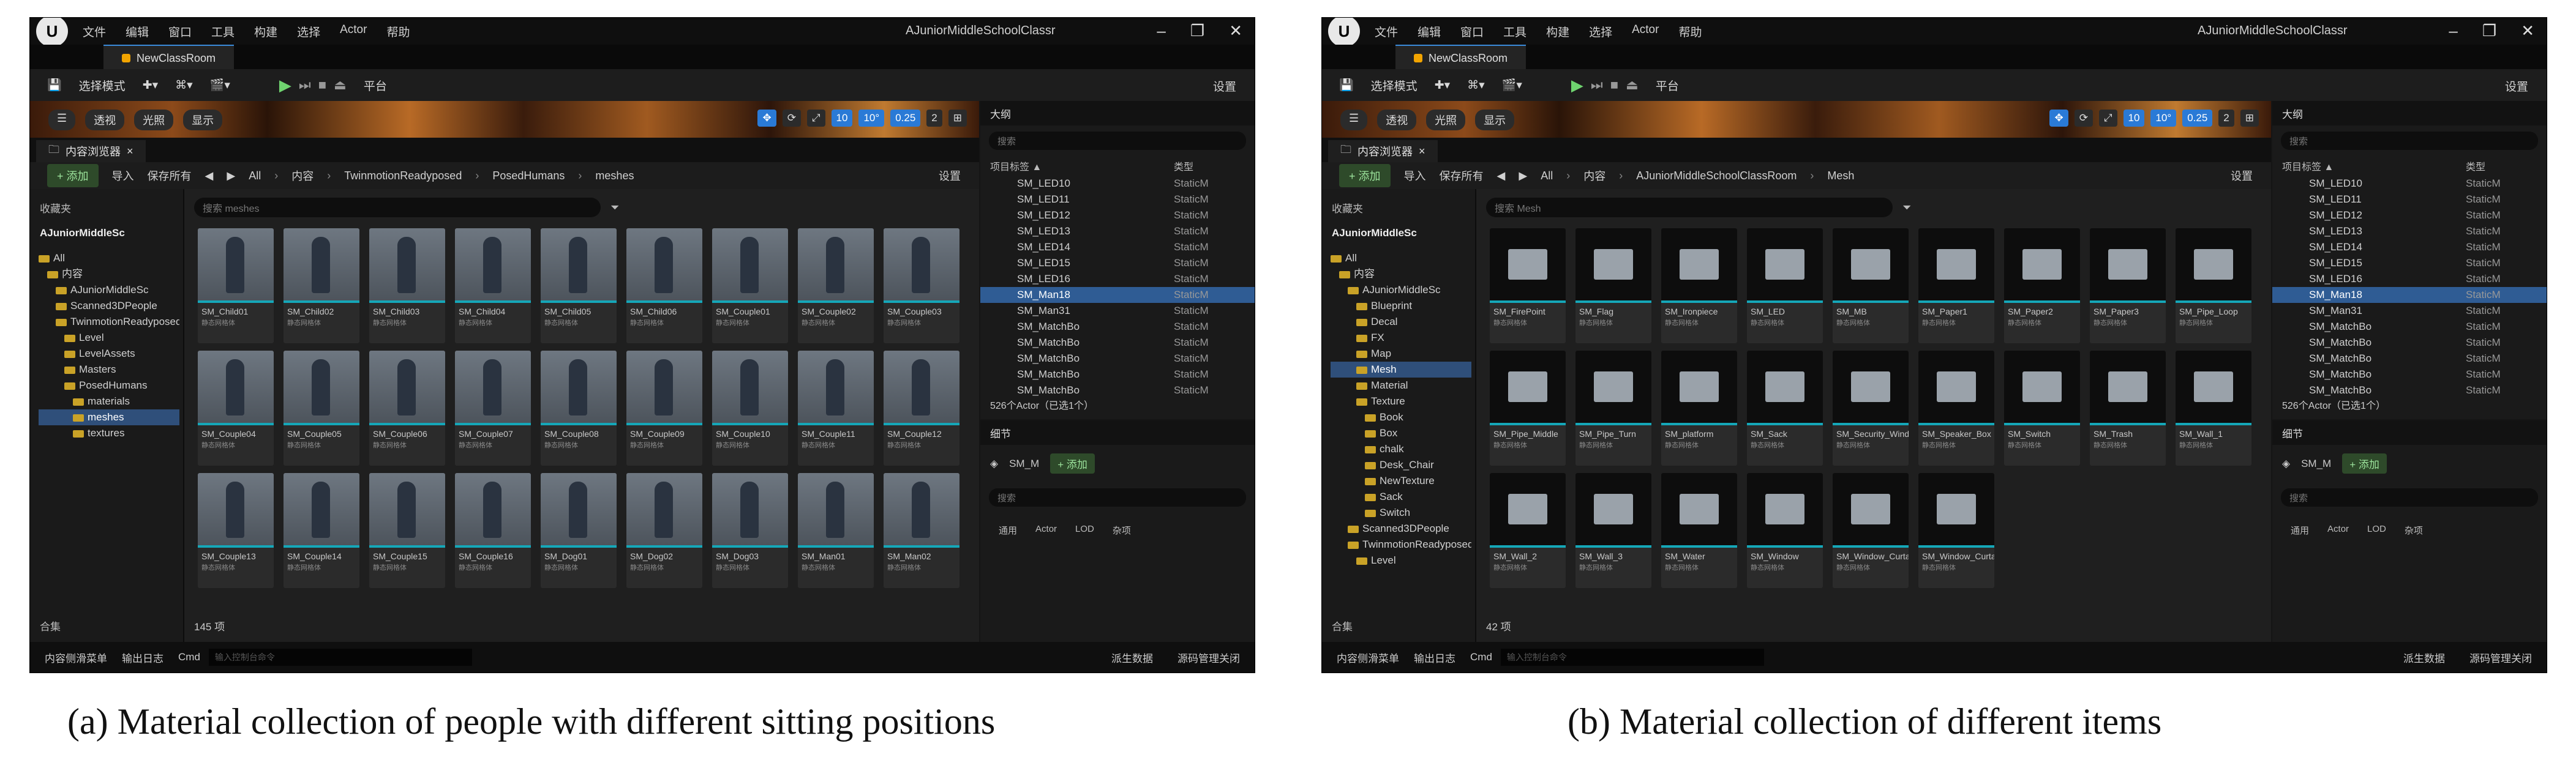 The height and width of the screenshot is (779, 2576). What do you see at coordinates (1699, 285) in the screenshot?
I see `asset-tile: SM_Ironpiece 静态网格体` at bounding box center [1699, 285].